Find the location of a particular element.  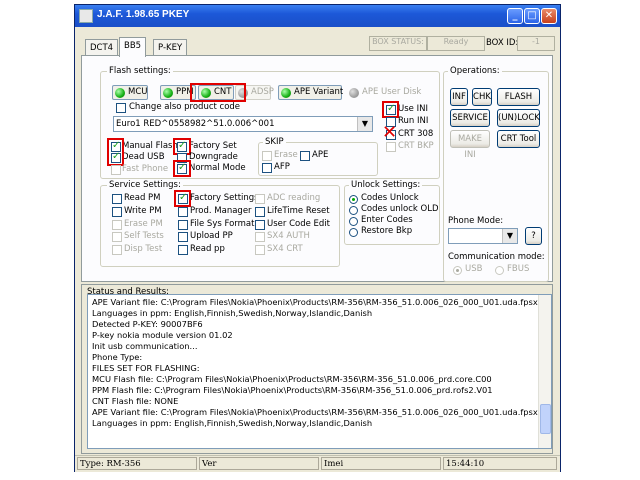

unlock-button: (UN)LOCK is located at coordinates (518, 118).